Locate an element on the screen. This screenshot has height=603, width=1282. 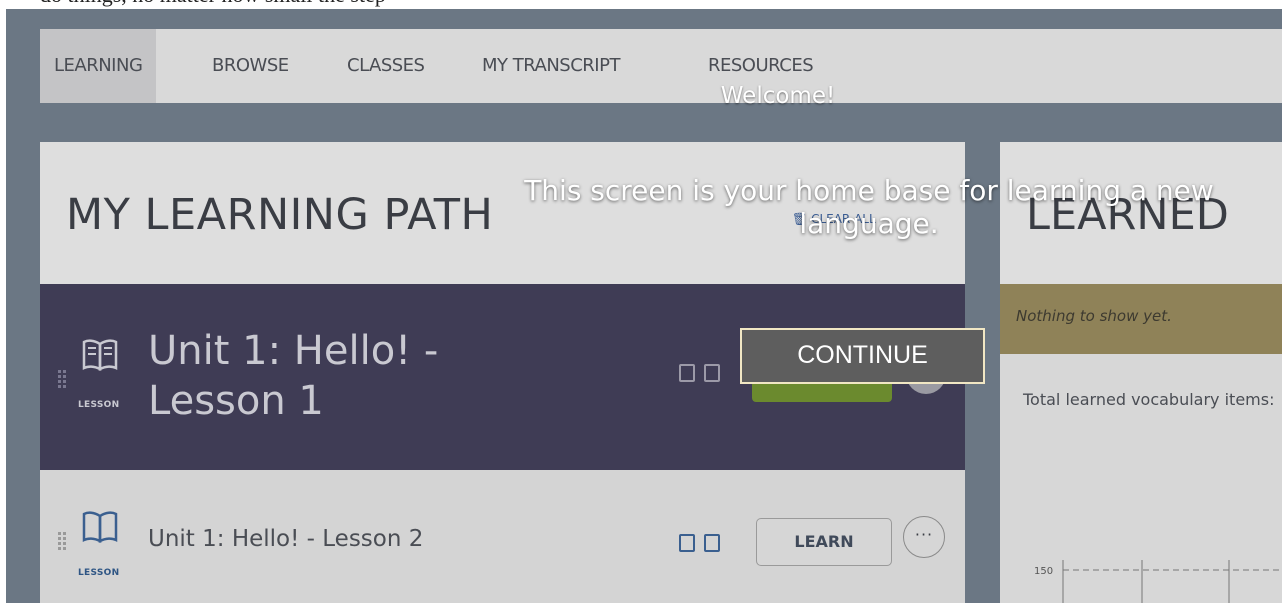
top-strip: do things, no matter how small the step is located at coordinates (641, 4).